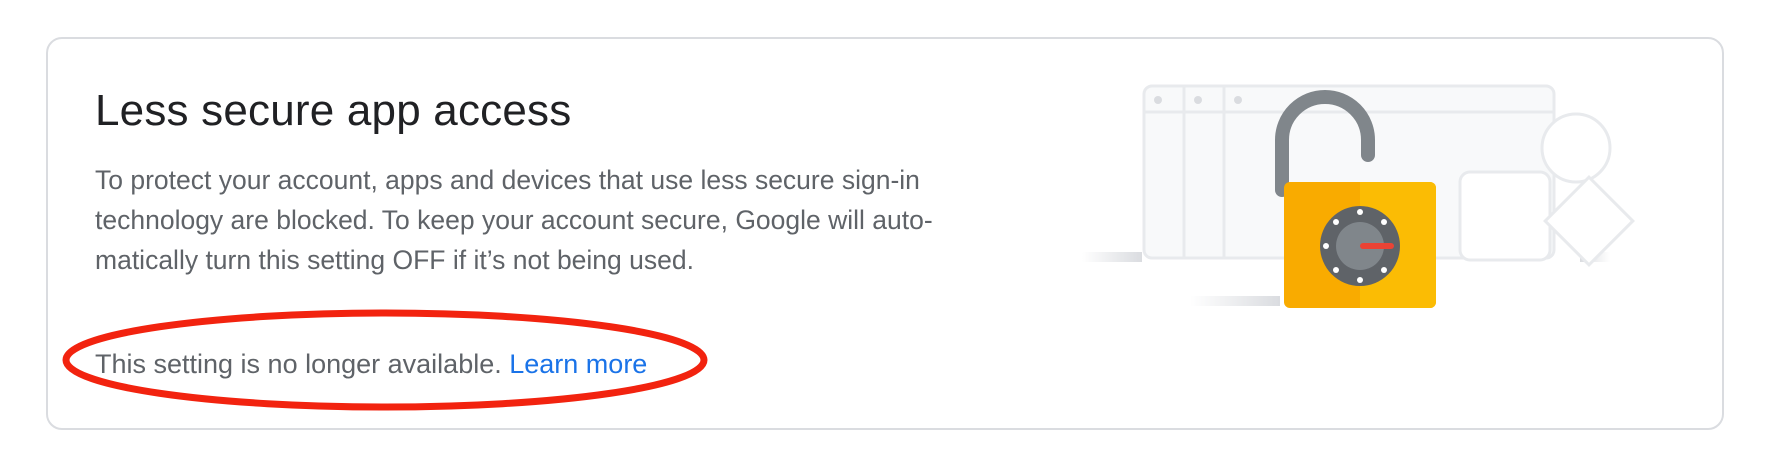 Image resolution: width=1768 pixels, height=462 pixels. What do you see at coordinates (333, 110) in the screenshot?
I see `card-title: Less secure app access` at bounding box center [333, 110].